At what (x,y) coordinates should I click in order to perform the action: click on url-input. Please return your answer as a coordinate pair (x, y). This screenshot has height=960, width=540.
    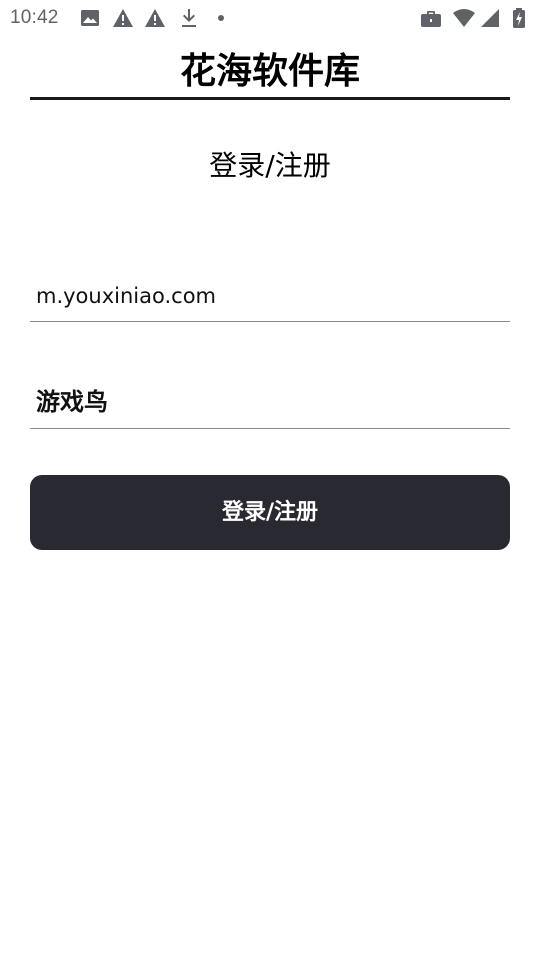
    Looking at the image, I should click on (270, 296).